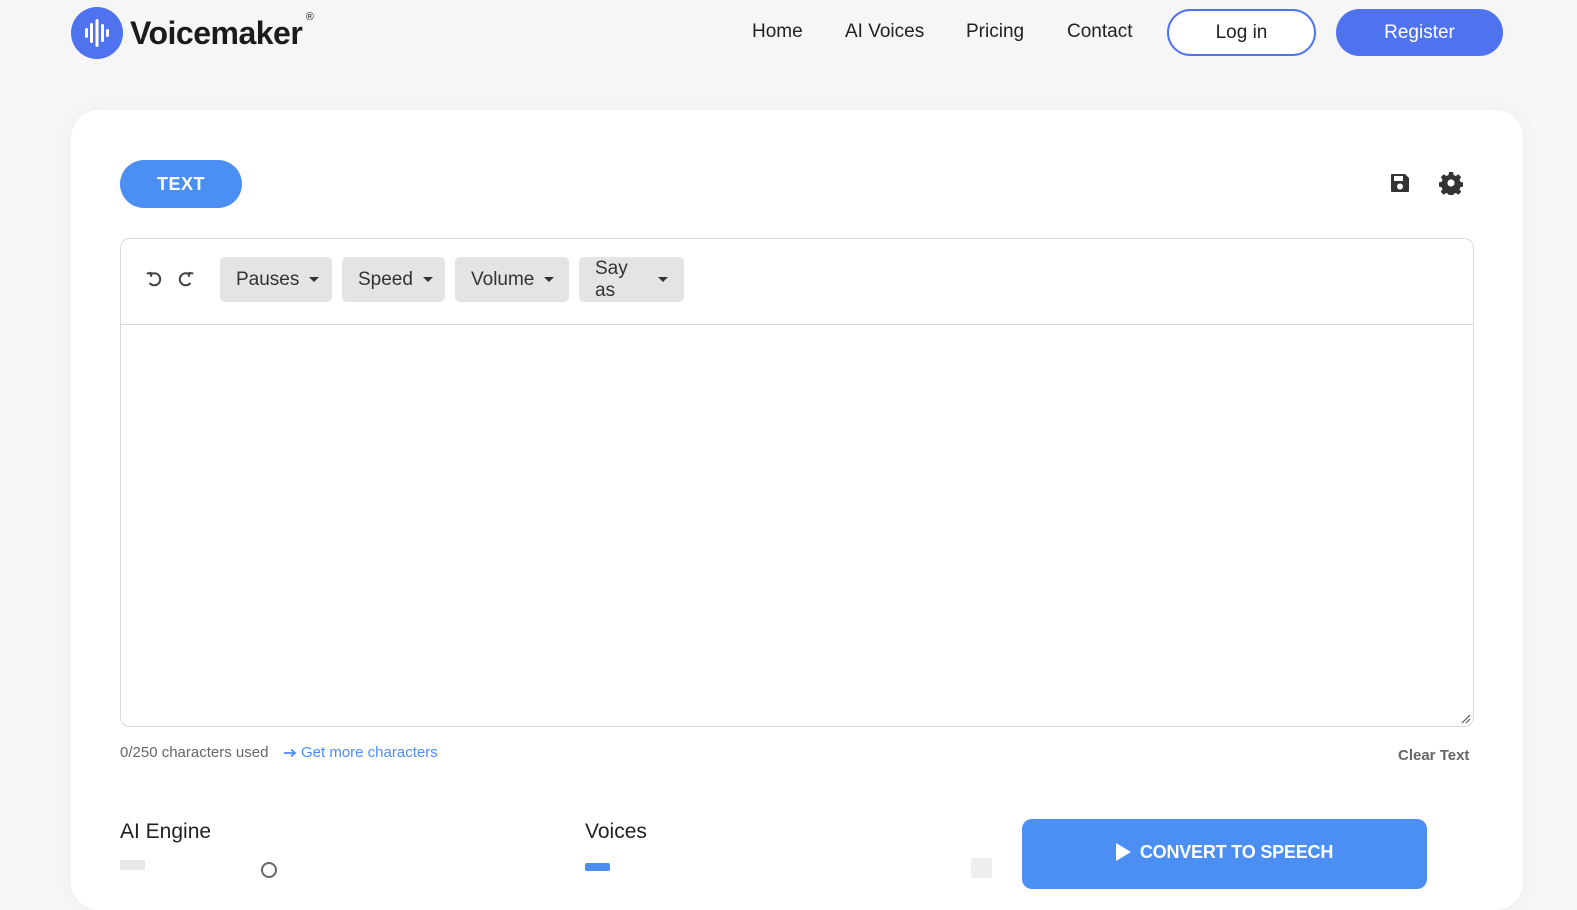 The width and height of the screenshot is (1577, 910). Describe the element at coordinates (369, 752) in the screenshot. I see `get-more-characters-label: Get more characters` at that location.